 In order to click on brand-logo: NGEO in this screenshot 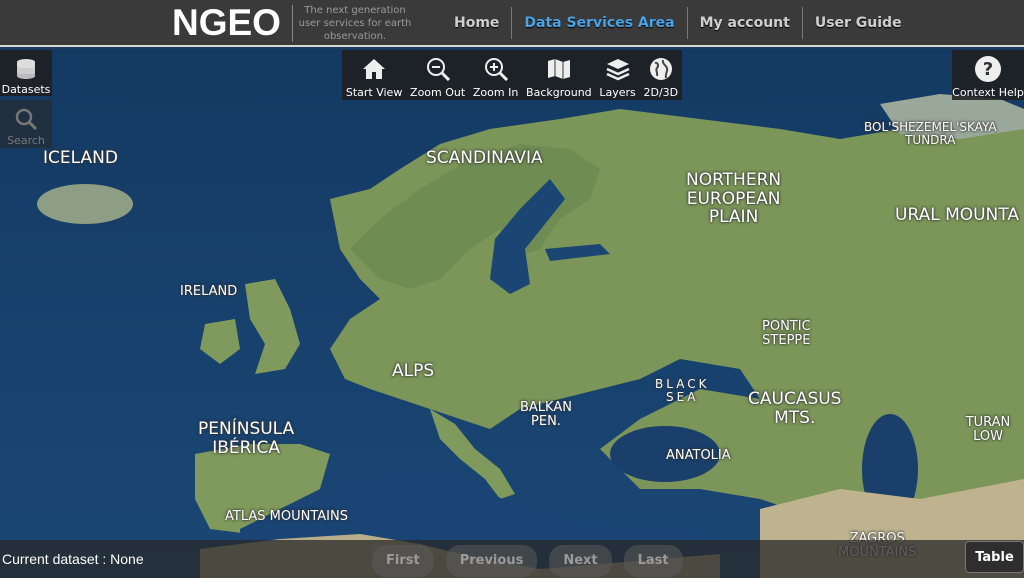, I will do `click(226, 23)`.